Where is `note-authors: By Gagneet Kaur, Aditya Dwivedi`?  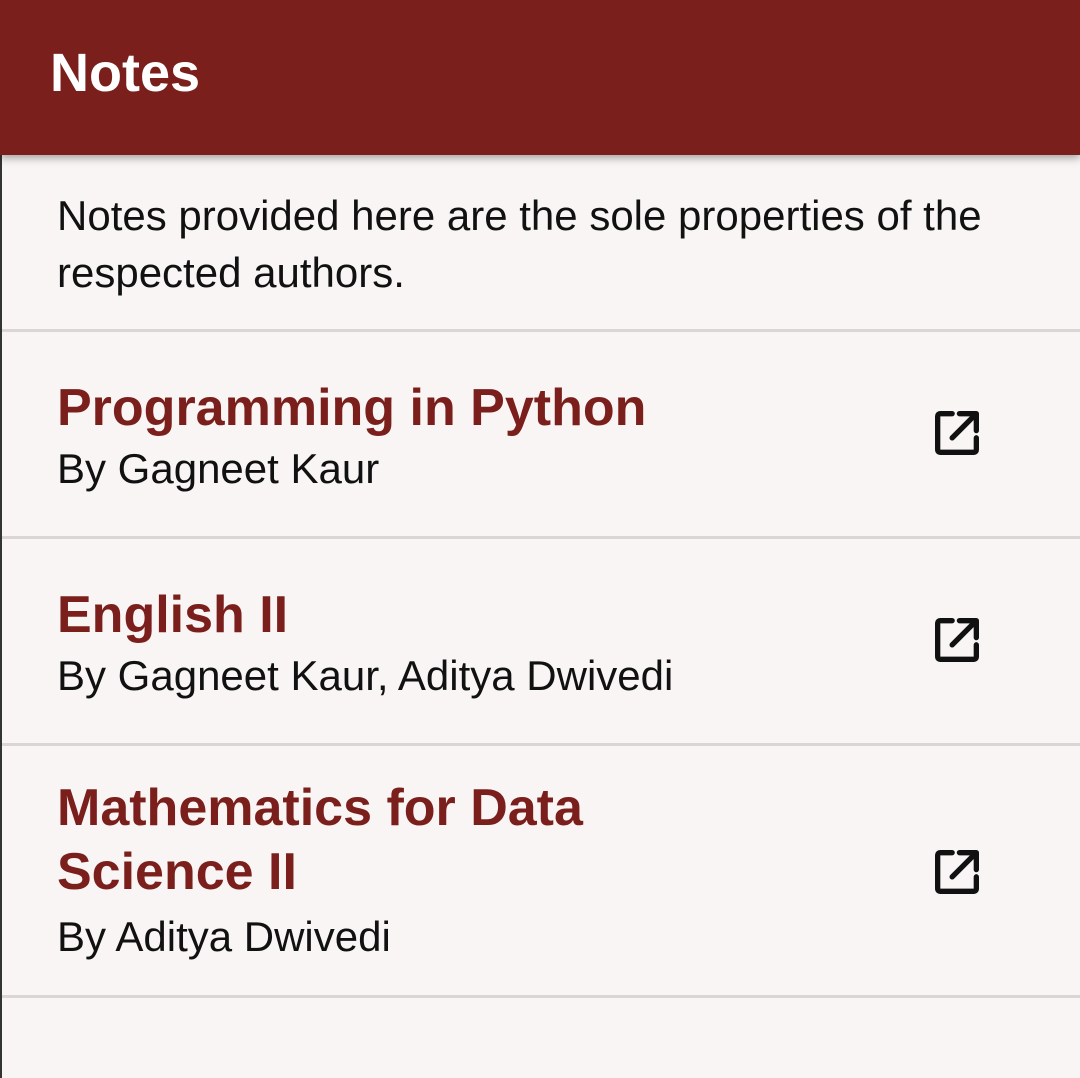 note-authors: By Gagneet Kaur, Aditya Dwivedi is located at coordinates (365, 675).